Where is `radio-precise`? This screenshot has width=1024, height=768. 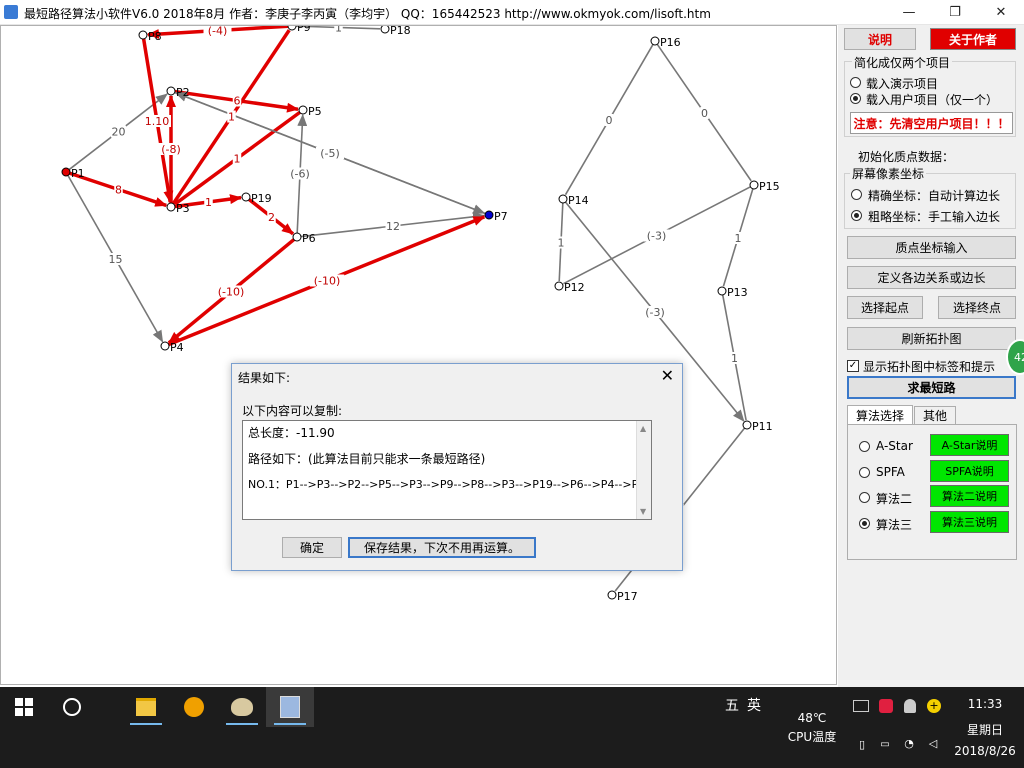 radio-precise is located at coordinates (856, 194).